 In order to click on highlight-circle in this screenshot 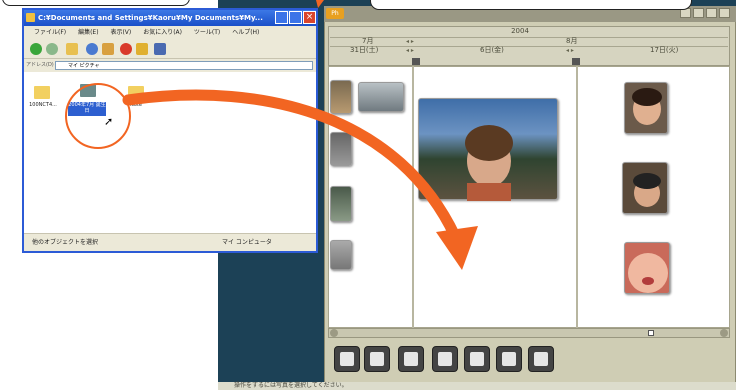, I will do `click(98, 116)`.